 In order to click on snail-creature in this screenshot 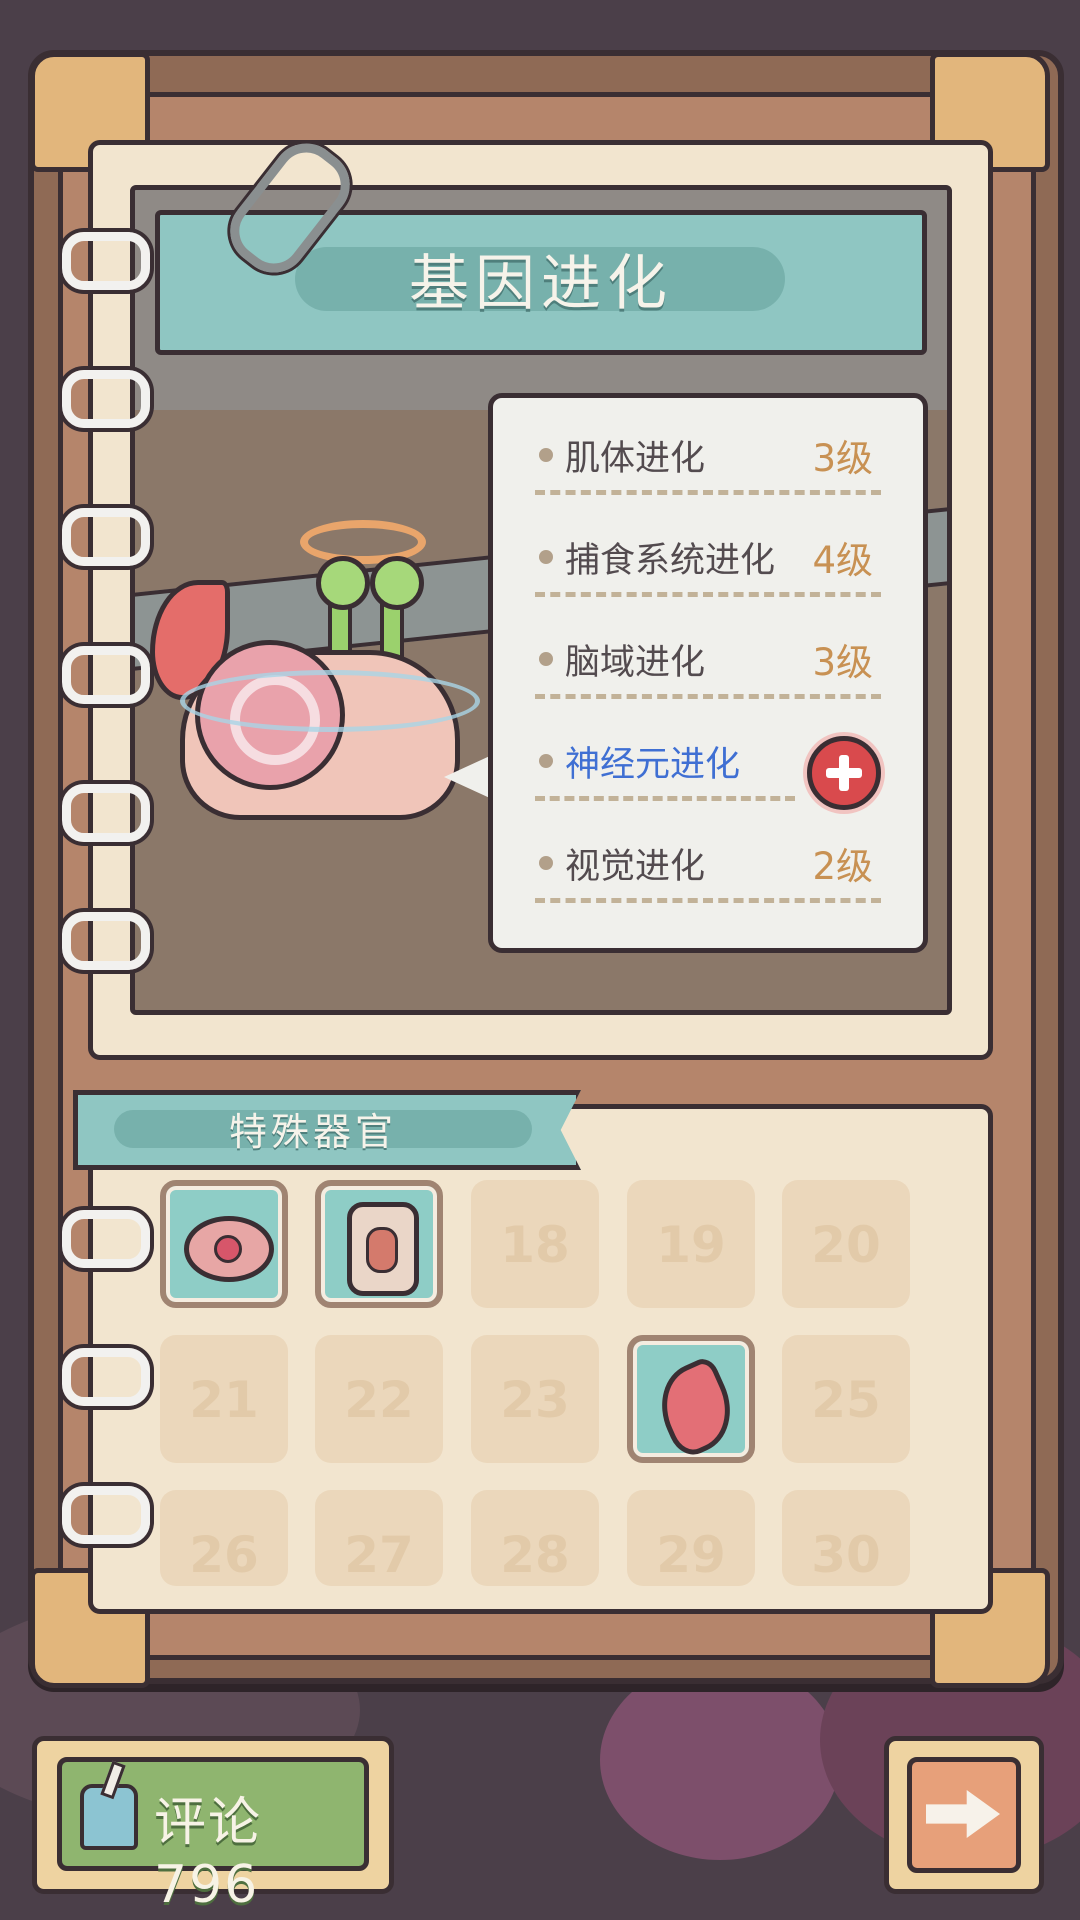, I will do `click(310, 680)`.